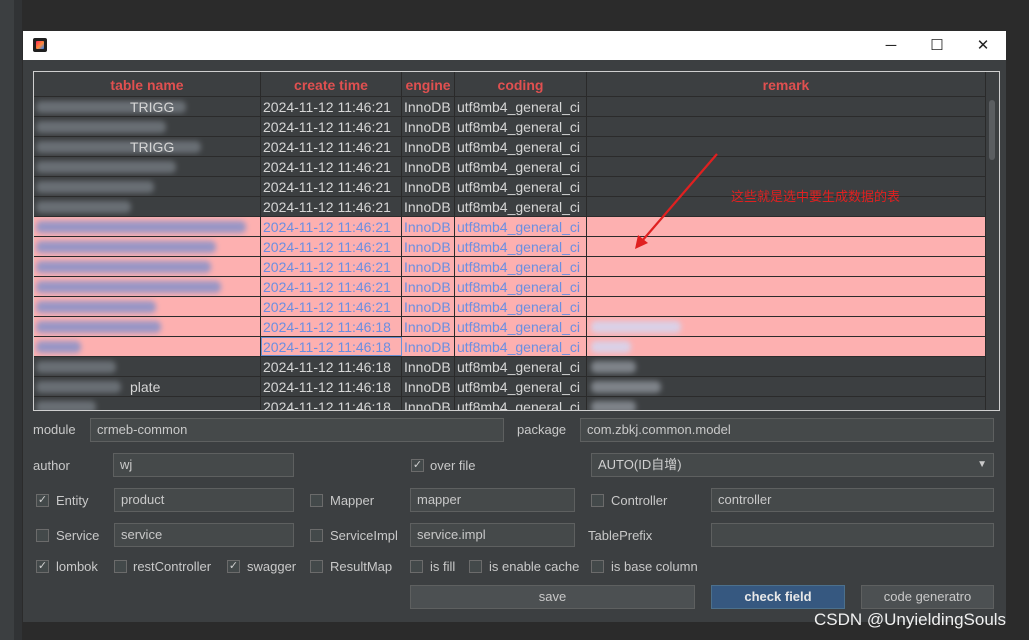  I want to click on is-enable-cache-label: is enable cache, so click(534, 566).